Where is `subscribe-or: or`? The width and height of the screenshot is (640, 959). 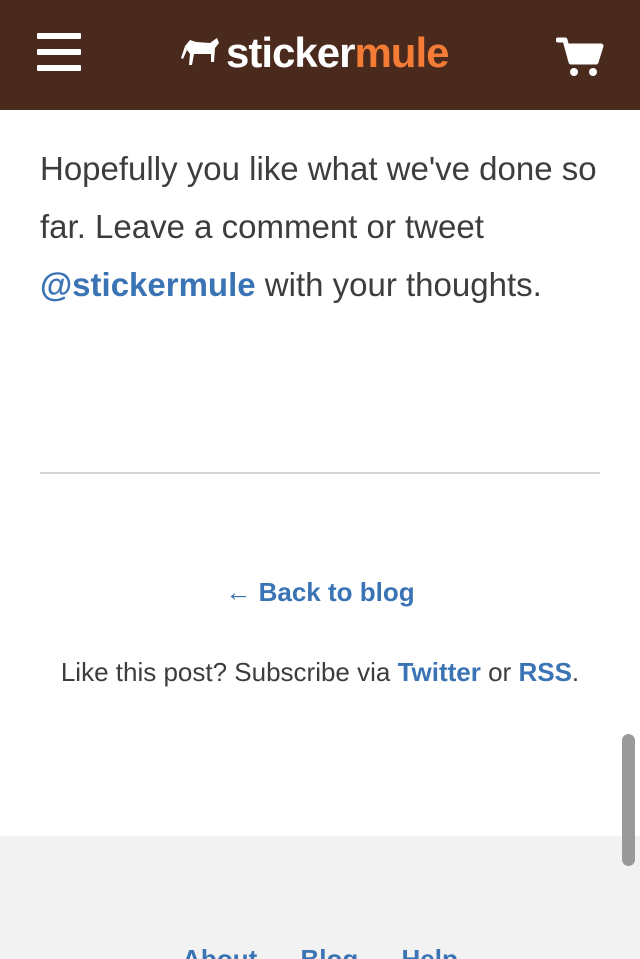 subscribe-or: or is located at coordinates (499, 672).